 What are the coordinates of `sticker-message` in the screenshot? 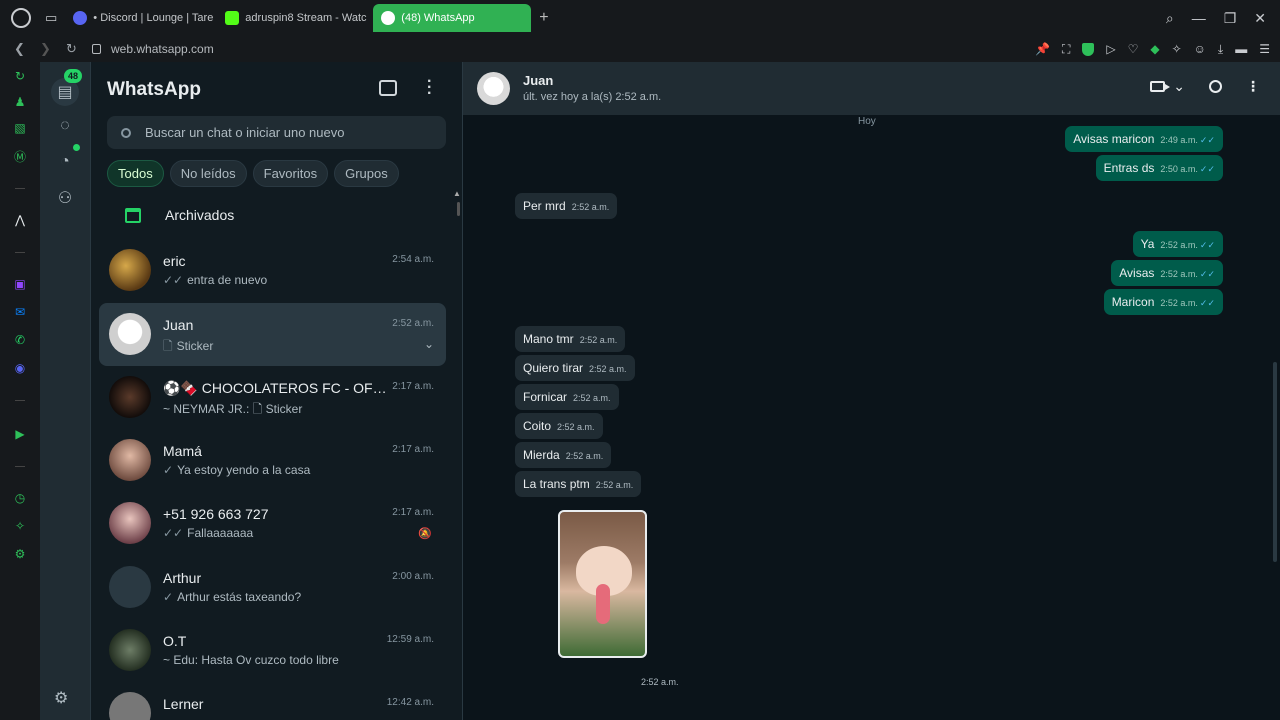 It's located at (602, 584).